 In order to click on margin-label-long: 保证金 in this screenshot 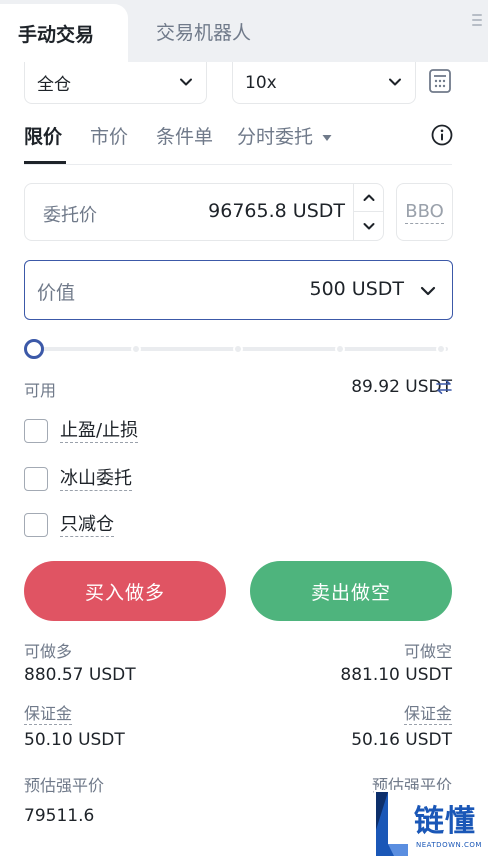, I will do `click(48, 714)`.